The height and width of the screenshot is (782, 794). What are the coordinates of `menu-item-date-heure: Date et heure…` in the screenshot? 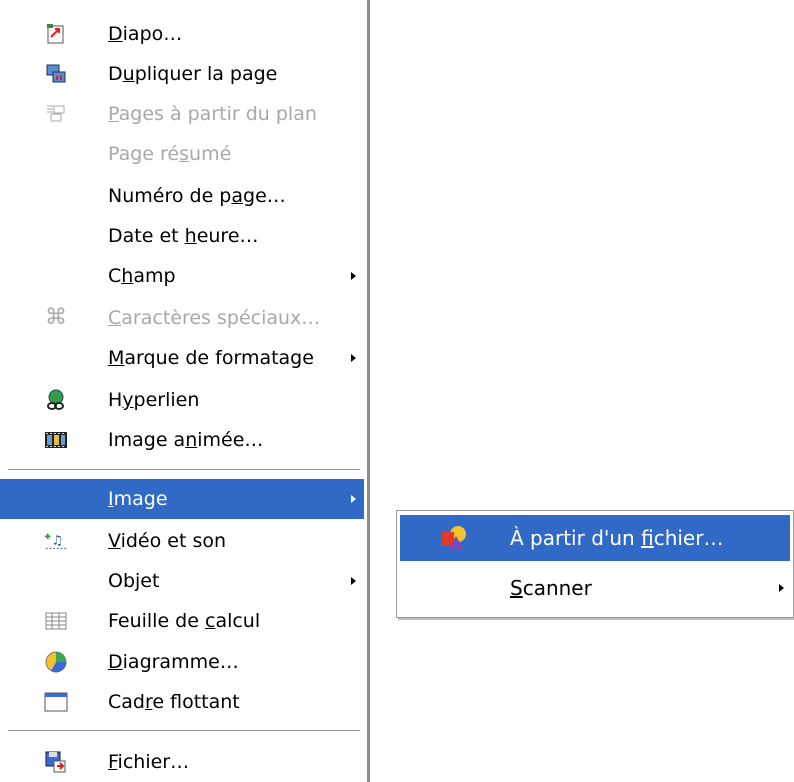 It's located at (182, 236).